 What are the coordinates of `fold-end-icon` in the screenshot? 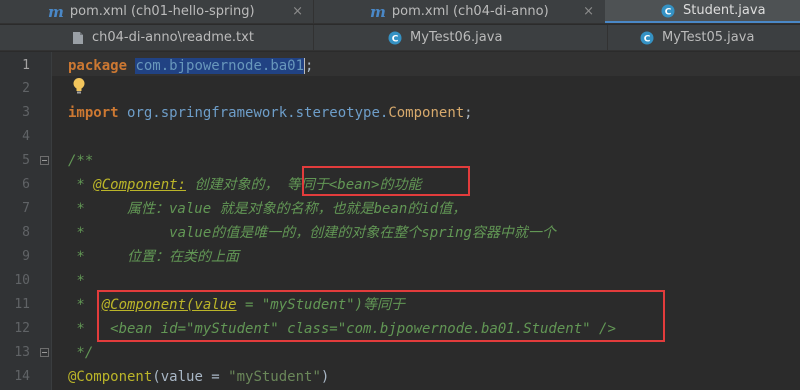 It's located at (44, 352).